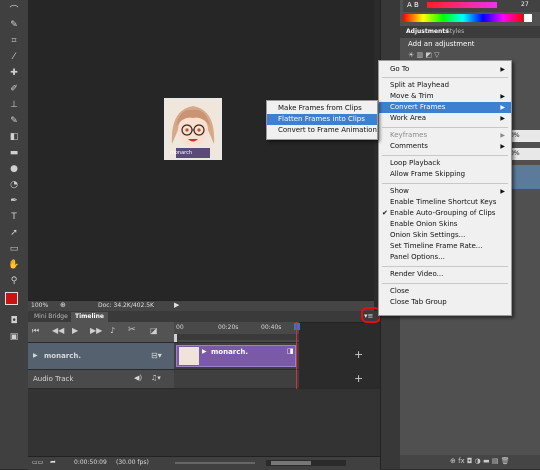  Describe the element at coordinates (14, 89) in the screenshot. I see `brush-tool-icon: ✐` at that location.